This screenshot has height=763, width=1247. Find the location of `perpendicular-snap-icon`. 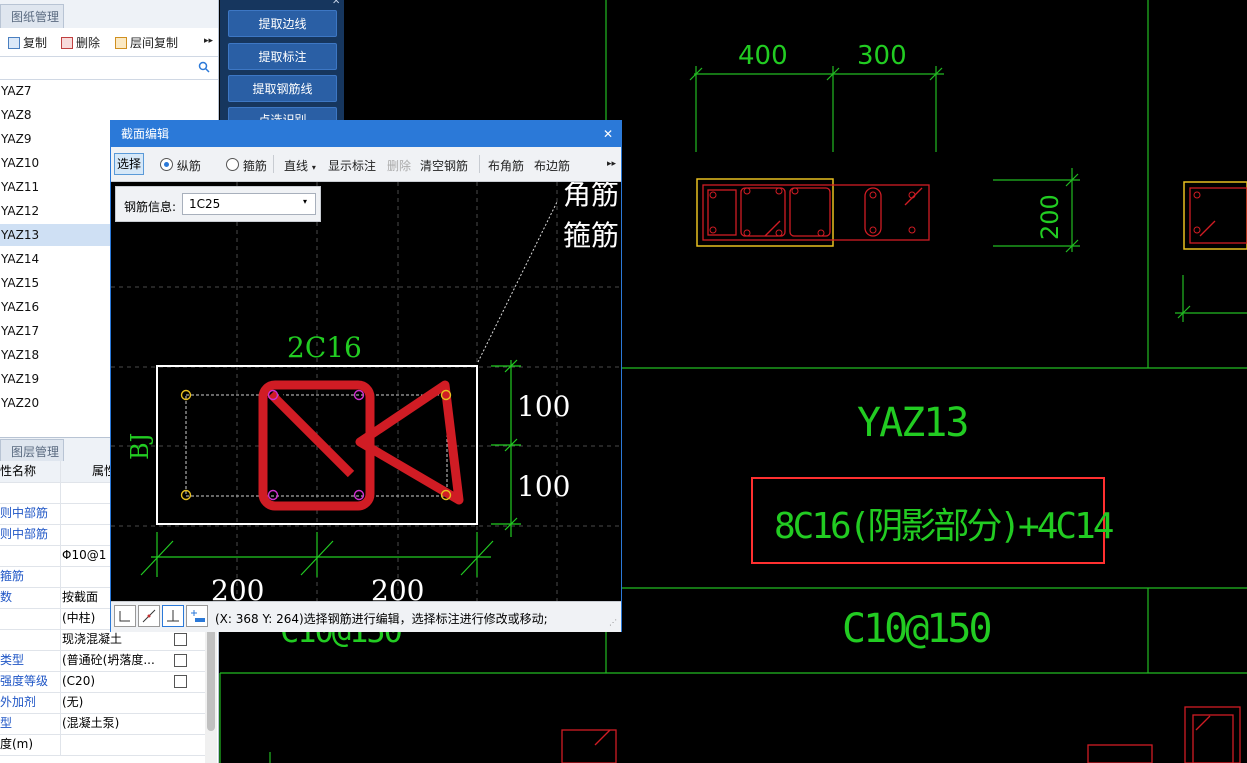

perpendicular-snap-icon is located at coordinates (173, 616).